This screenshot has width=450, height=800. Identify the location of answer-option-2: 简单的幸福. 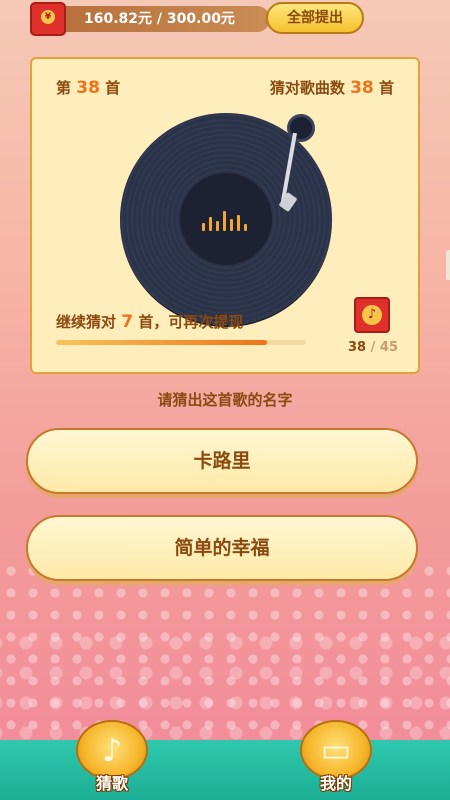
(222, 548).